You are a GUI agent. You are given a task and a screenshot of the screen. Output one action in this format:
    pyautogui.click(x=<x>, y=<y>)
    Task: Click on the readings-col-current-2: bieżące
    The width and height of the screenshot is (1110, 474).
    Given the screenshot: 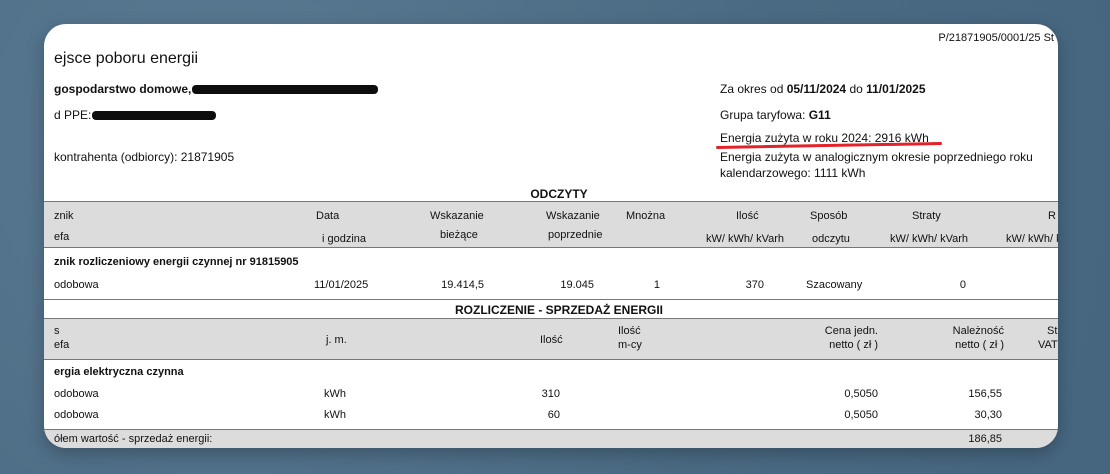 What is the action you would take?
    pyautogui.click(x=459, y=235)
    